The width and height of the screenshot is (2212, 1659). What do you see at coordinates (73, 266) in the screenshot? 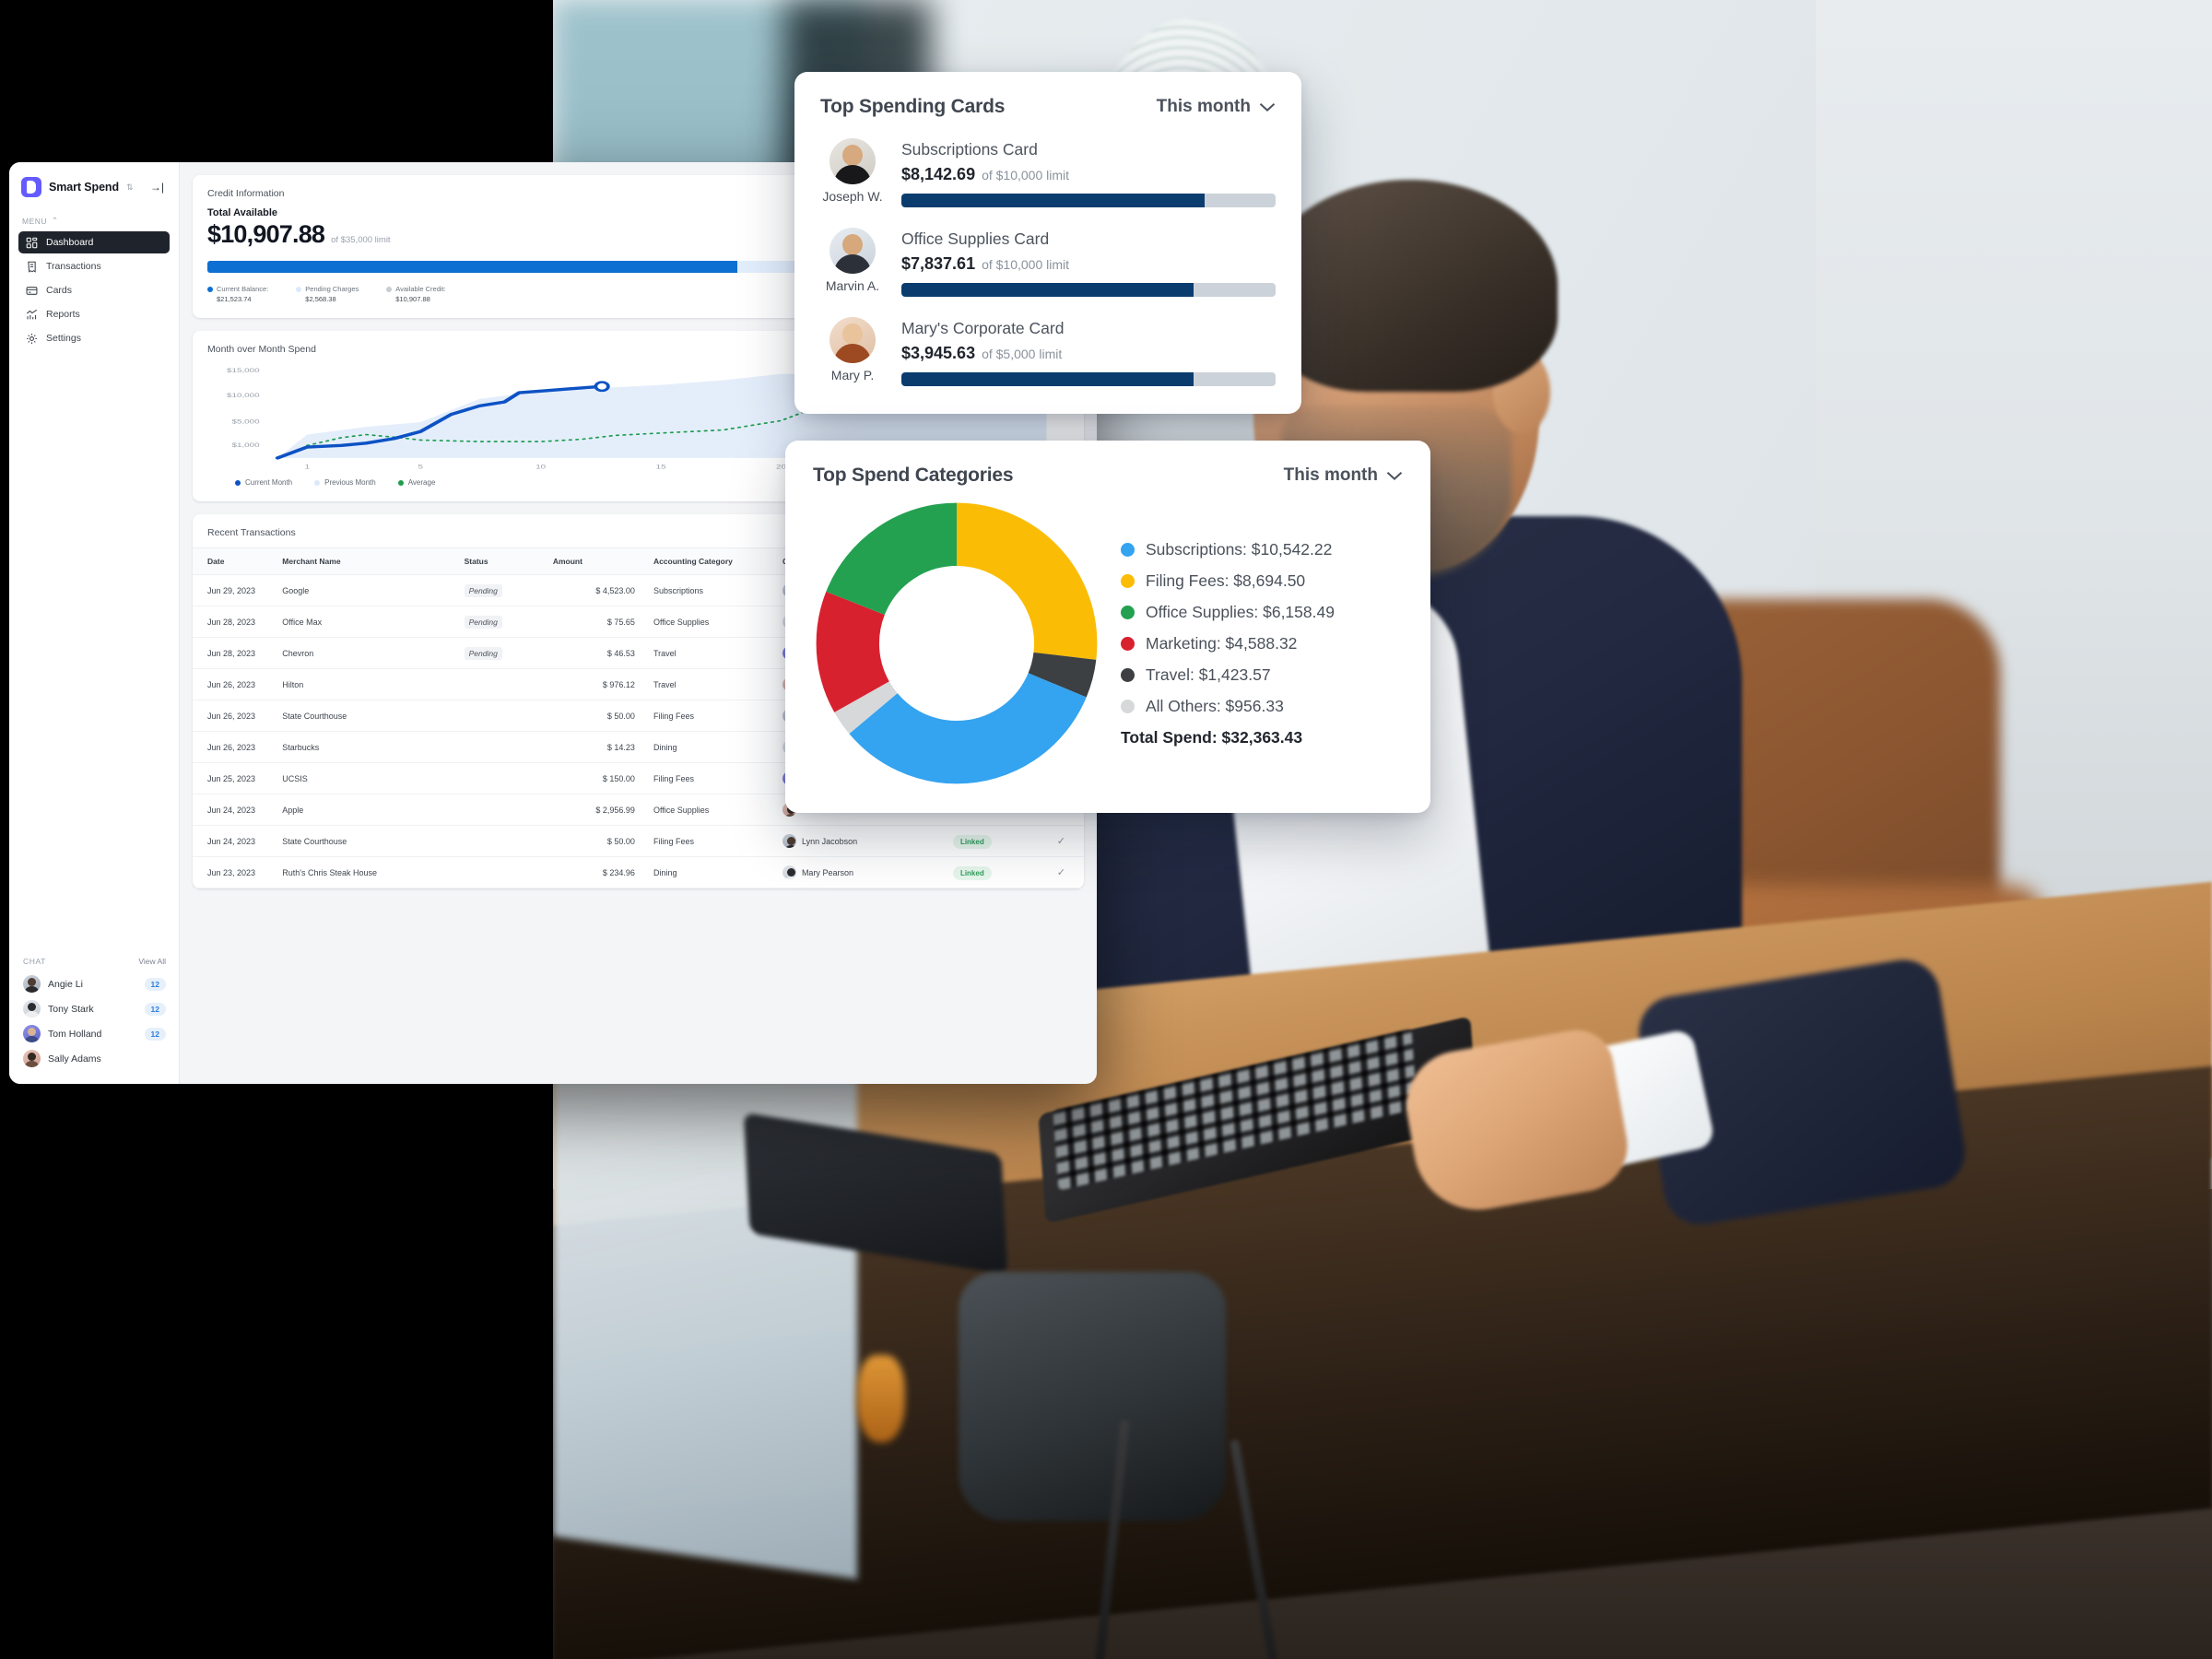
I see `sidebar-item-label: Transactions` at bounding box center [73, 266].